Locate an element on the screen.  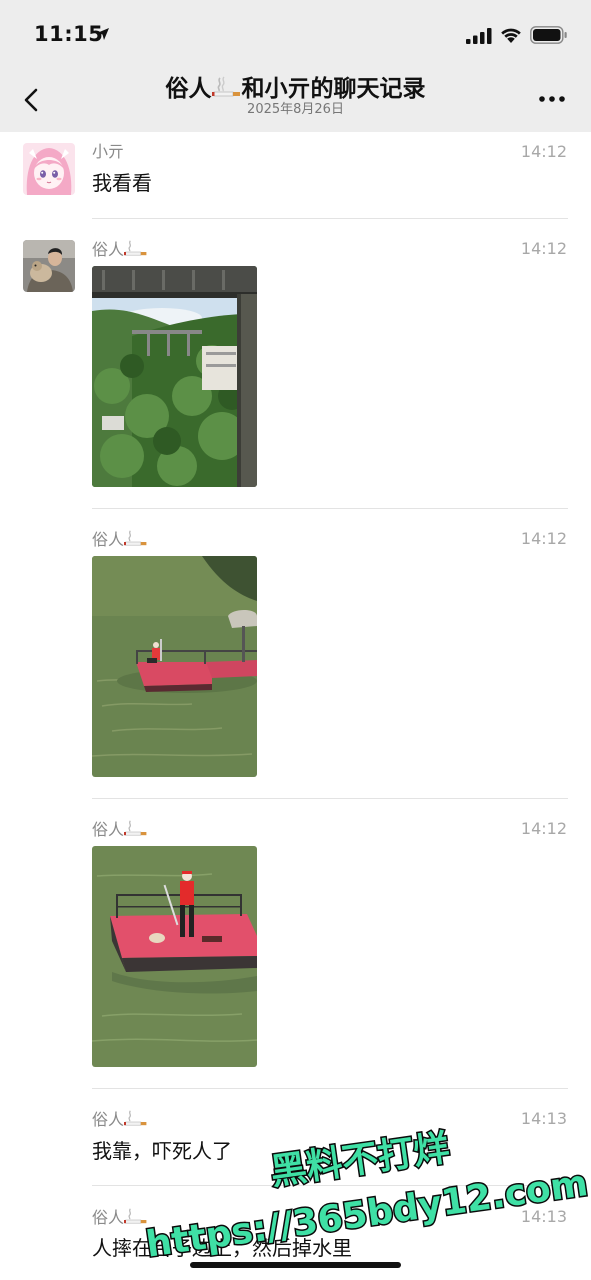
message-text: 我靠，吓死人了 is located at coordinates (162, 1151).